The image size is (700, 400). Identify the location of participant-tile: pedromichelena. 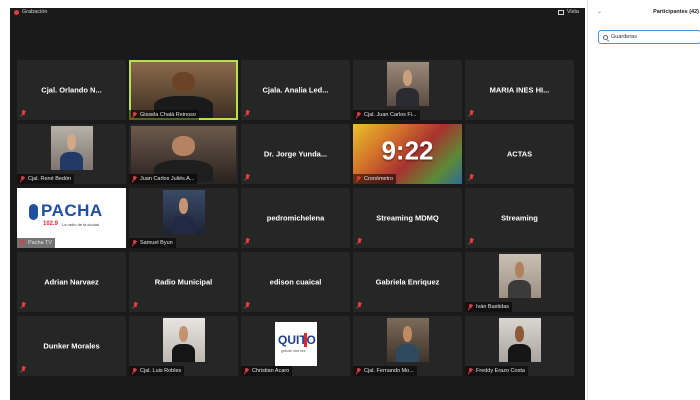
(295, 218).